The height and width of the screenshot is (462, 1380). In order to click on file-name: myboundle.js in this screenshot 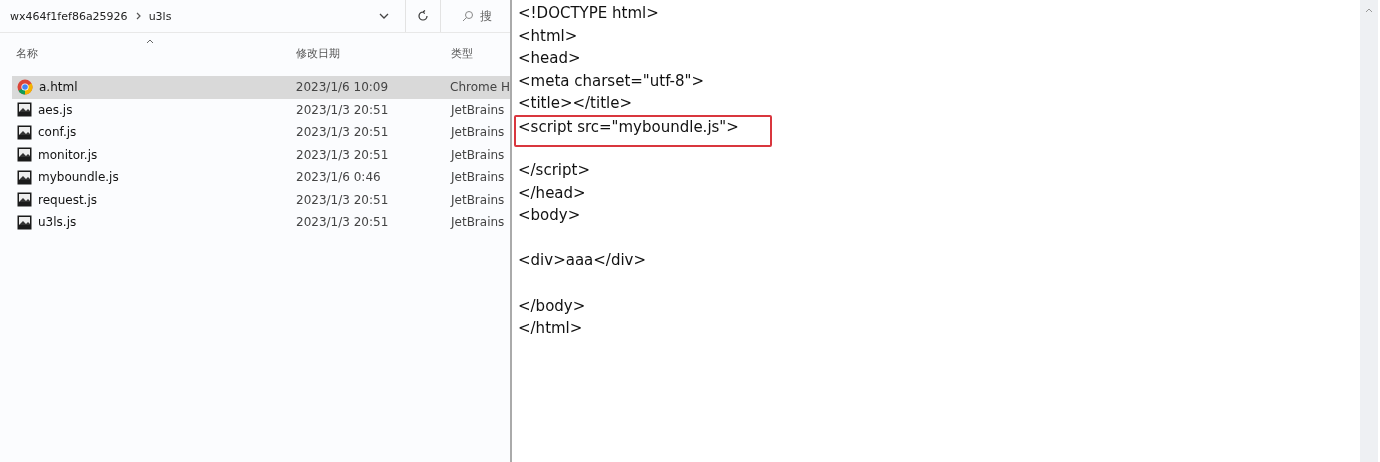, I will do `click(79, 177)`.